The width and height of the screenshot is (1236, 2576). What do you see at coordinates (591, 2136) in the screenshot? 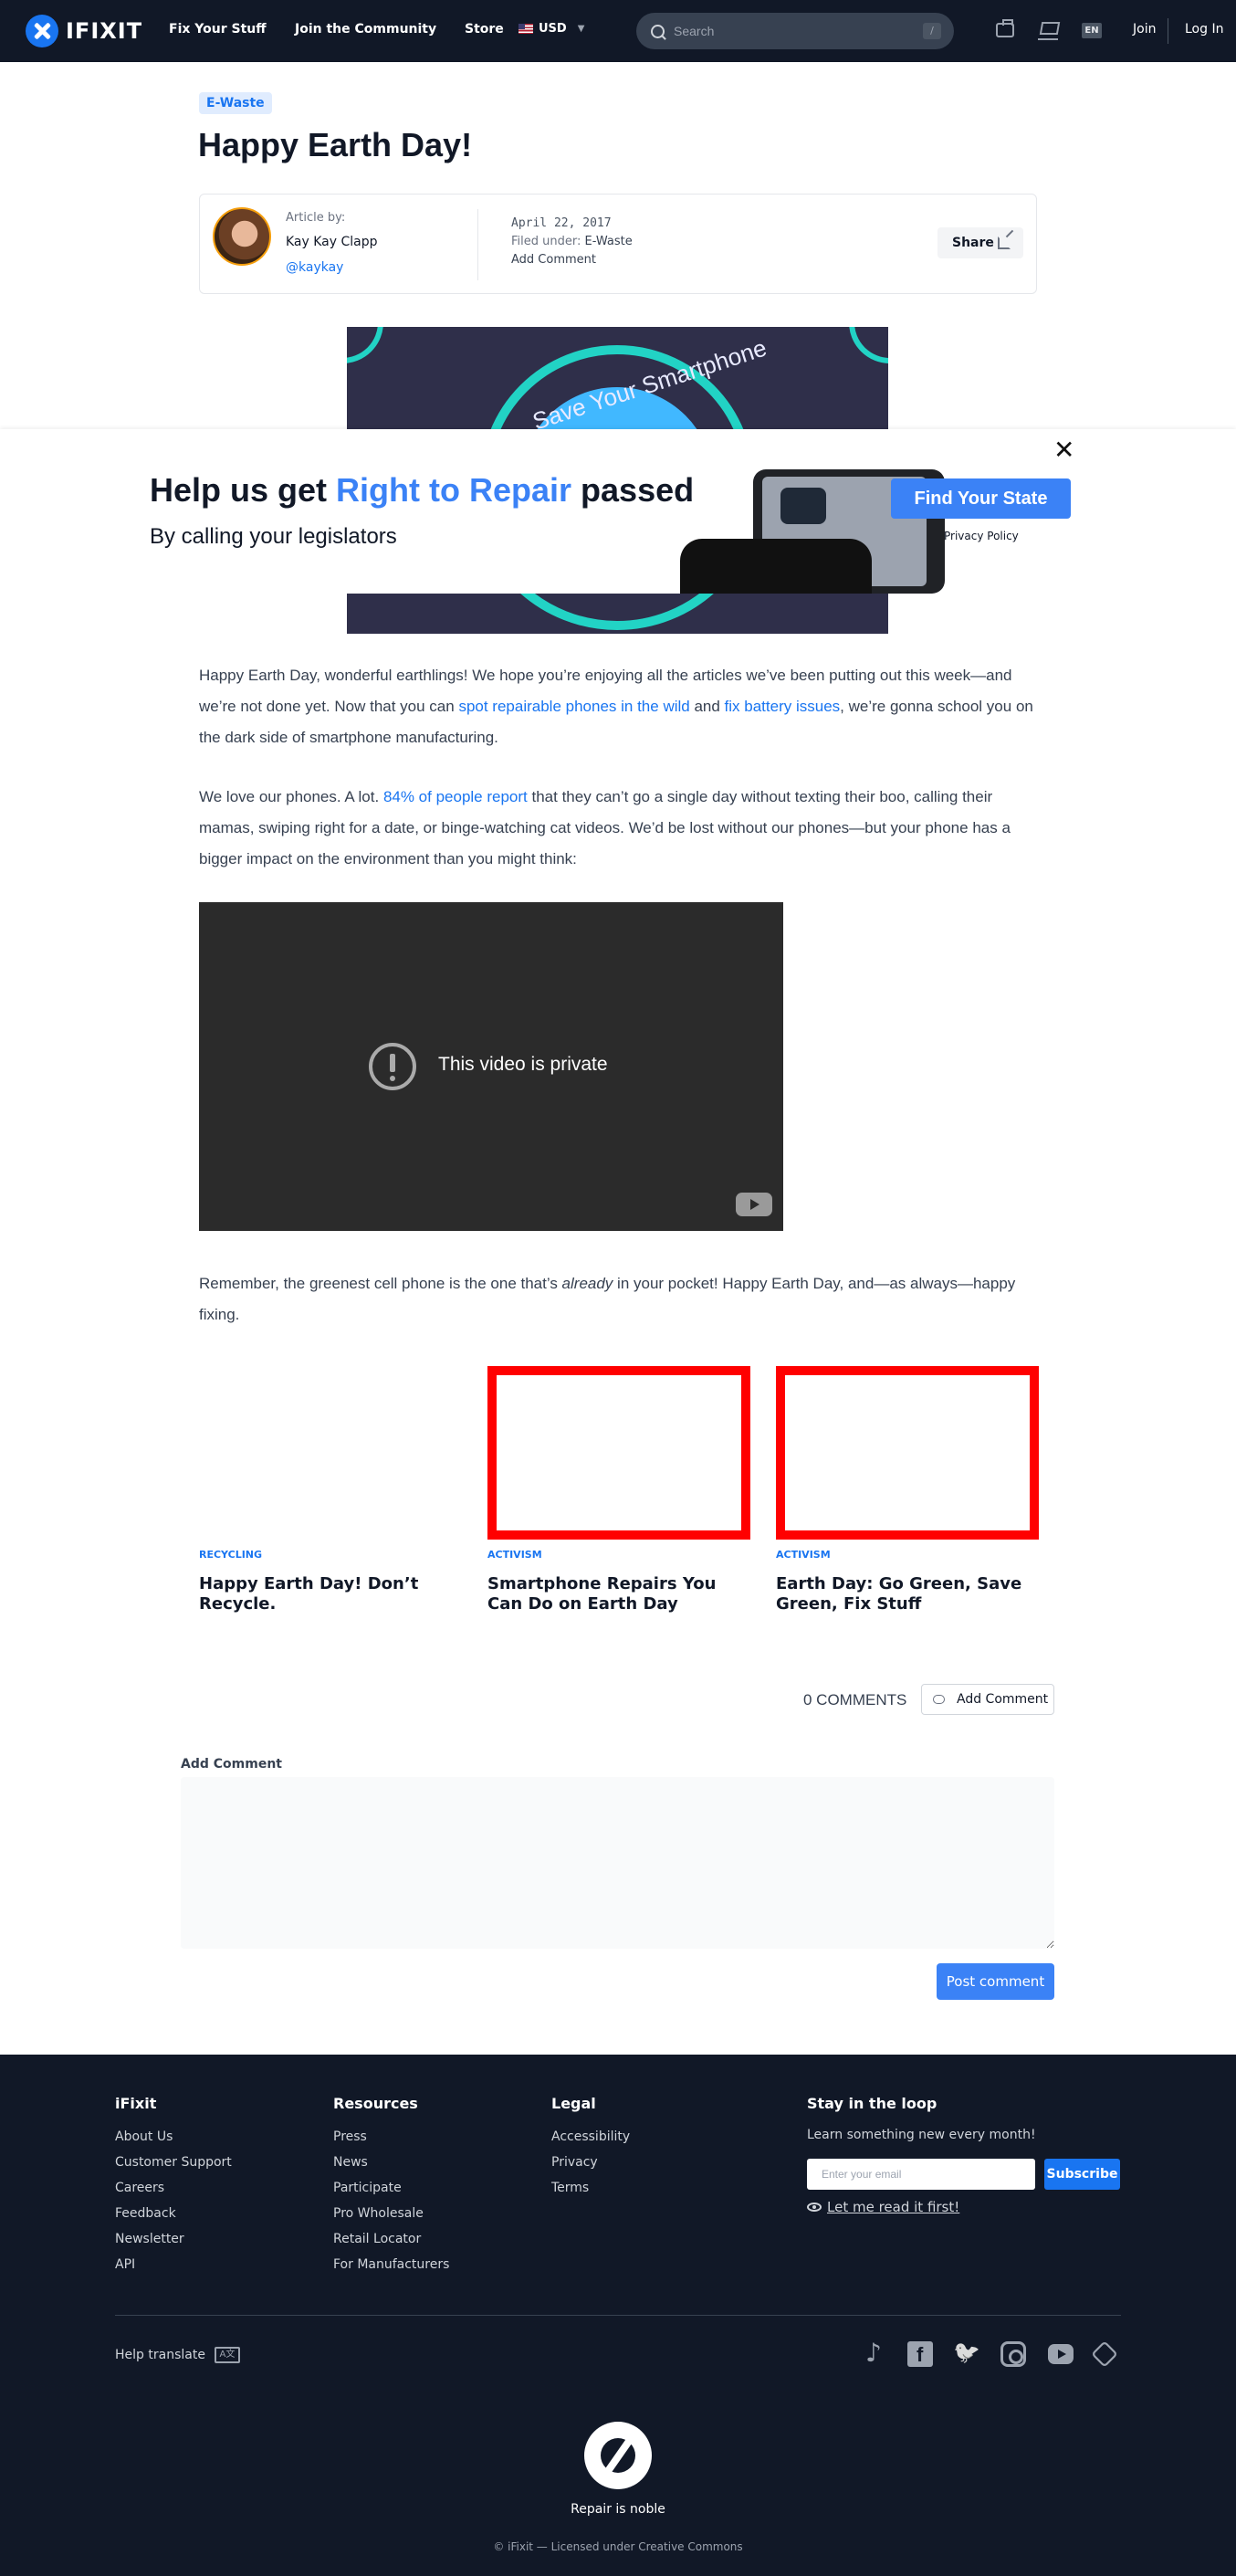
I see `footer-link-accessibility: Accessibility` at bounding box center [591, 2136].